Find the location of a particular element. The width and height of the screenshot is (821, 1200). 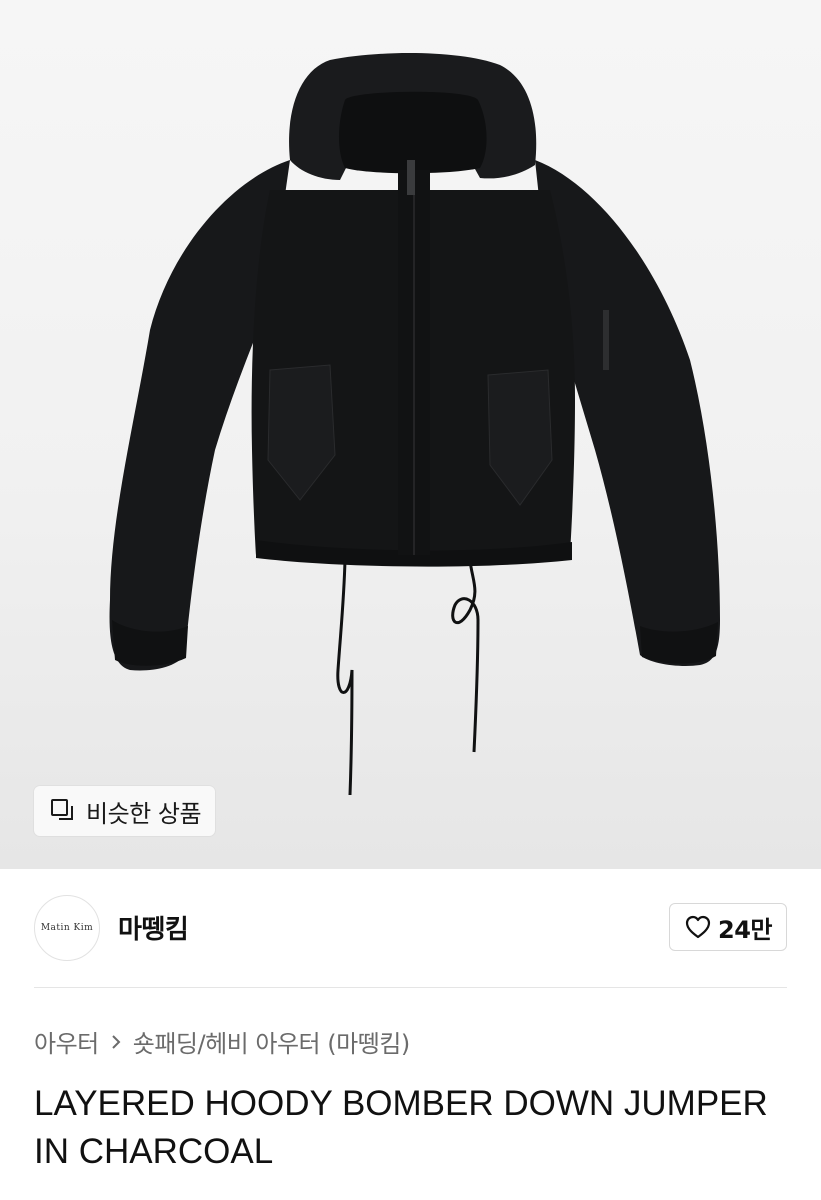

heart-outline-icon is located at coordinates (698, 927).